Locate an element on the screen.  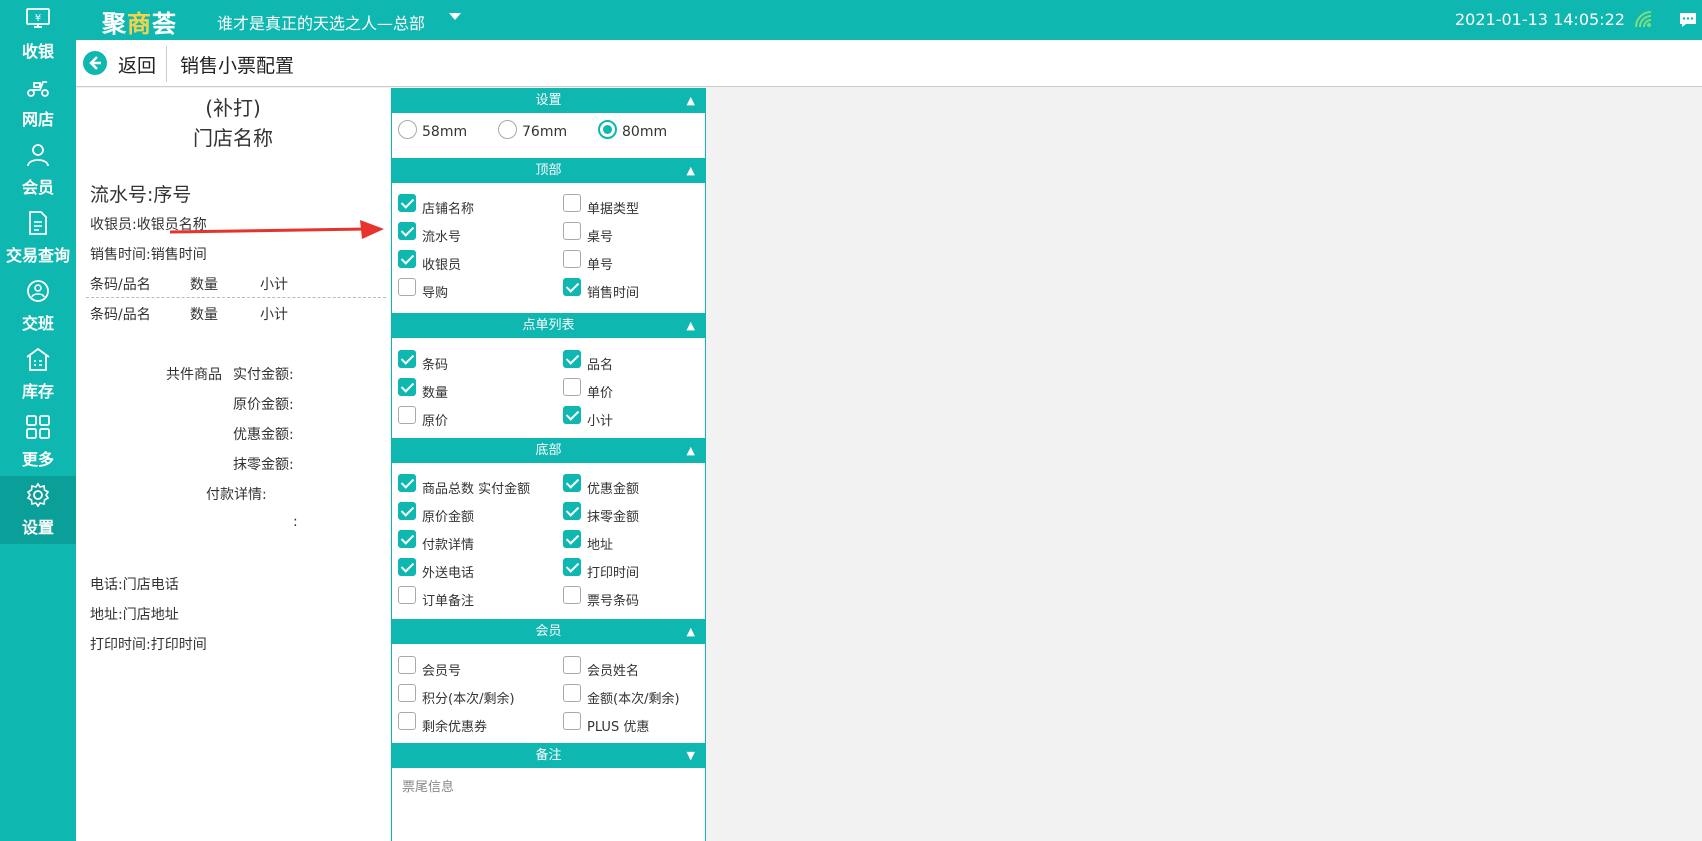
top-bar: 聚商荟 谁才是真正的天选之人—总部 2021-01-13 14:05:22 is located at coordinates (851, 20).